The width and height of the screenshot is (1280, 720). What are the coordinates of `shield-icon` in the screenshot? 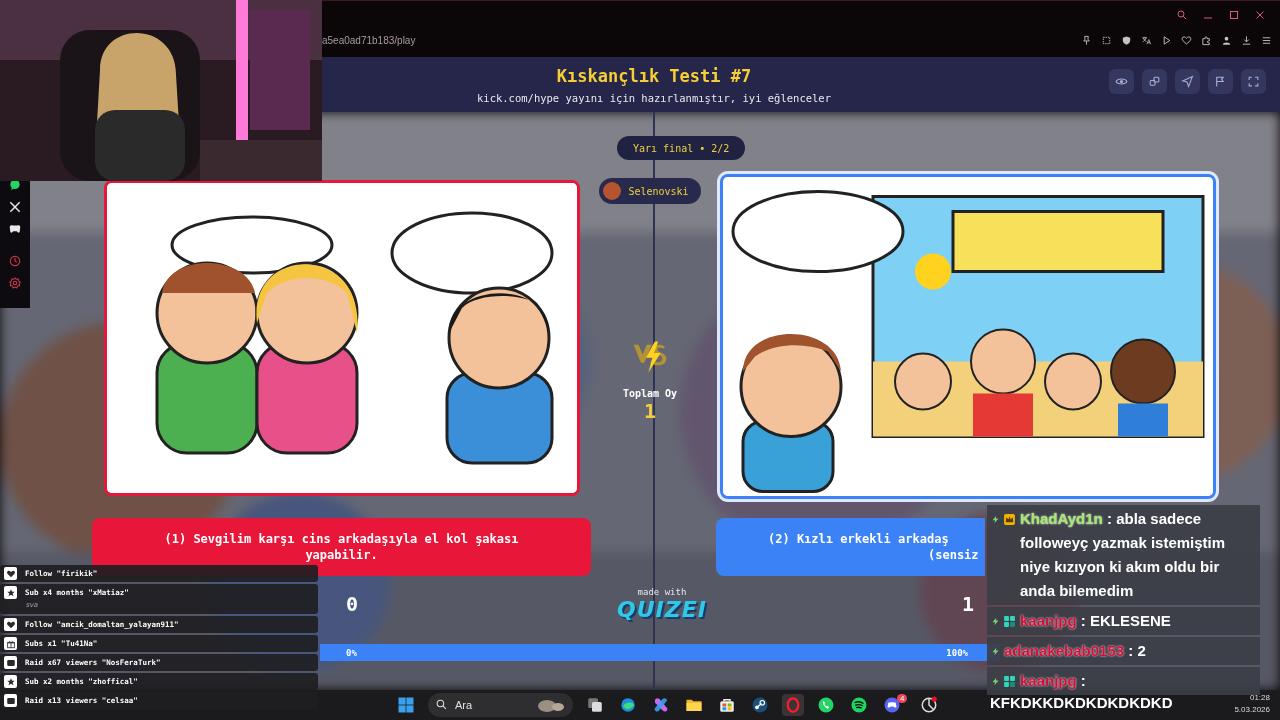 It's located at (1126, 40).